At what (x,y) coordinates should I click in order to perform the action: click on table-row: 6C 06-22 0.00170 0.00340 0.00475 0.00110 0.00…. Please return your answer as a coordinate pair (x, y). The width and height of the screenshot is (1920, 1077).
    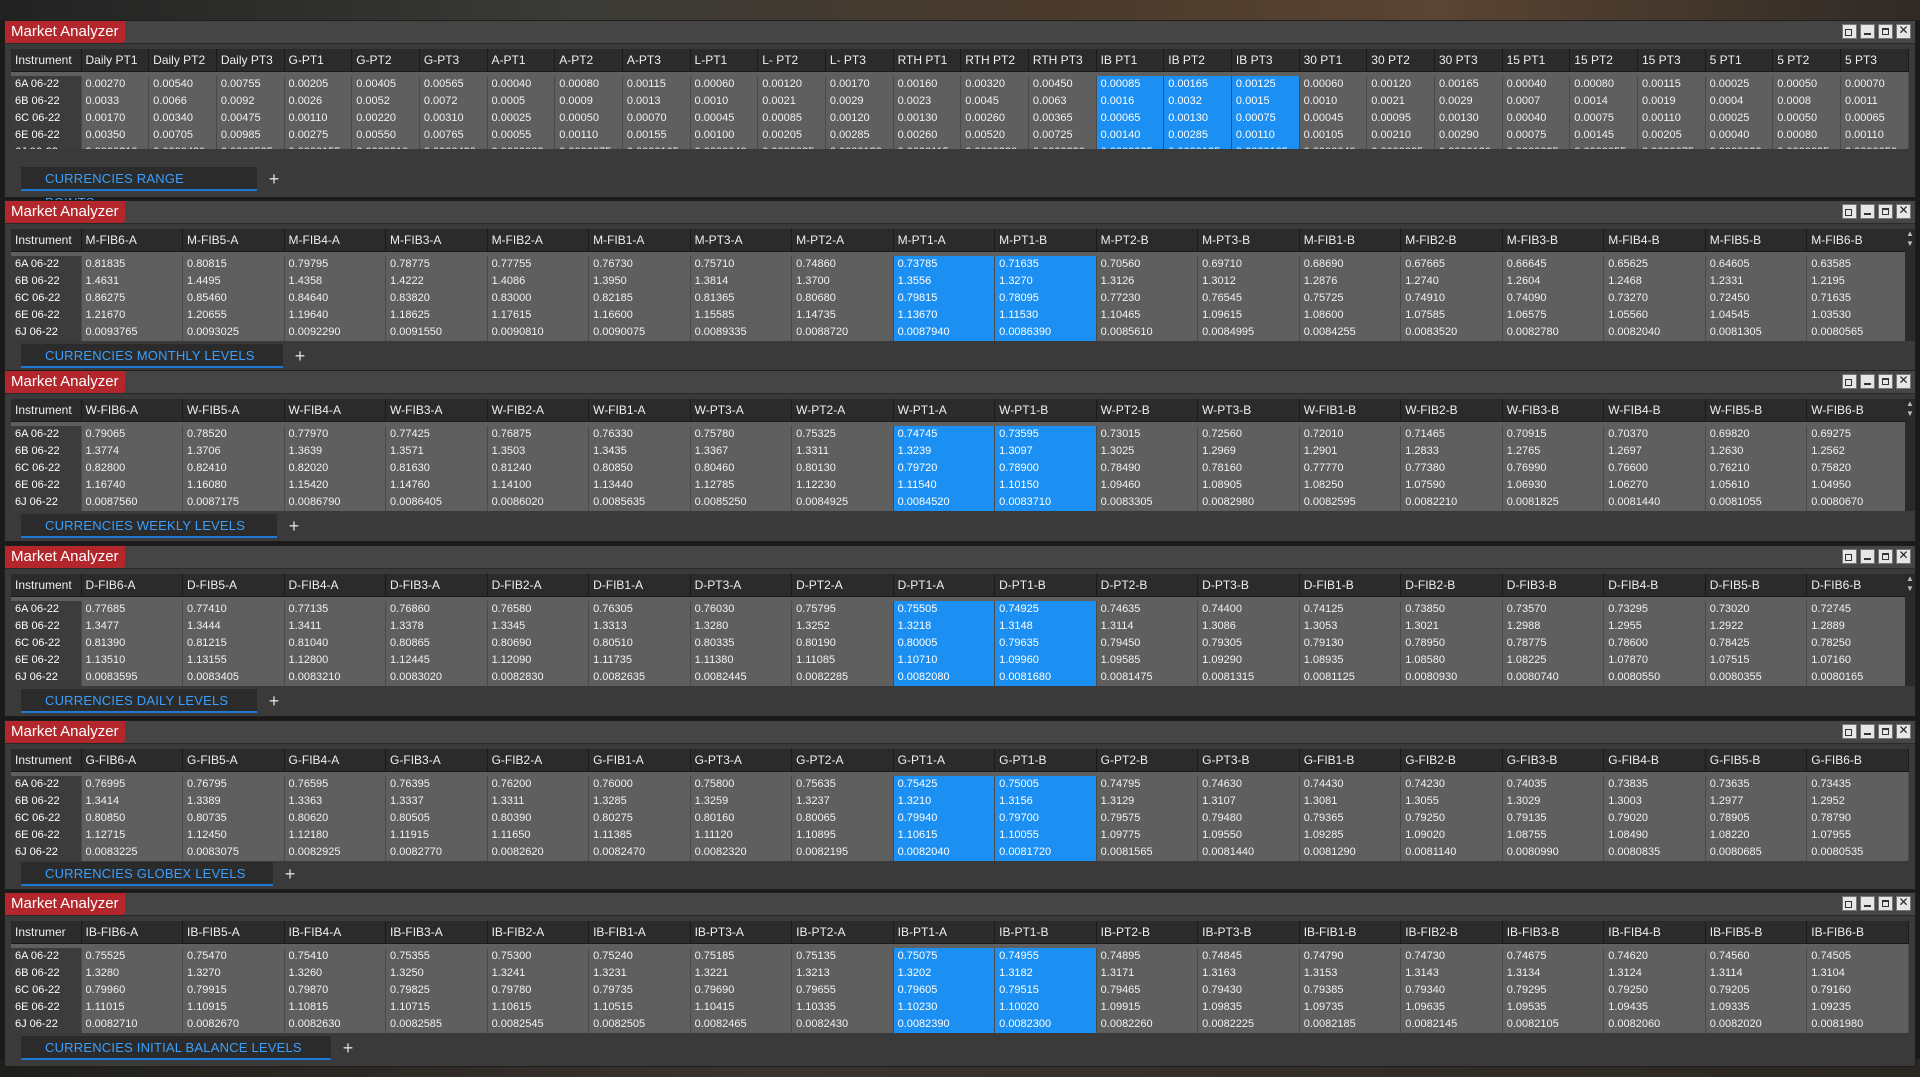
    Looking at the image, I should click on (960, 118).